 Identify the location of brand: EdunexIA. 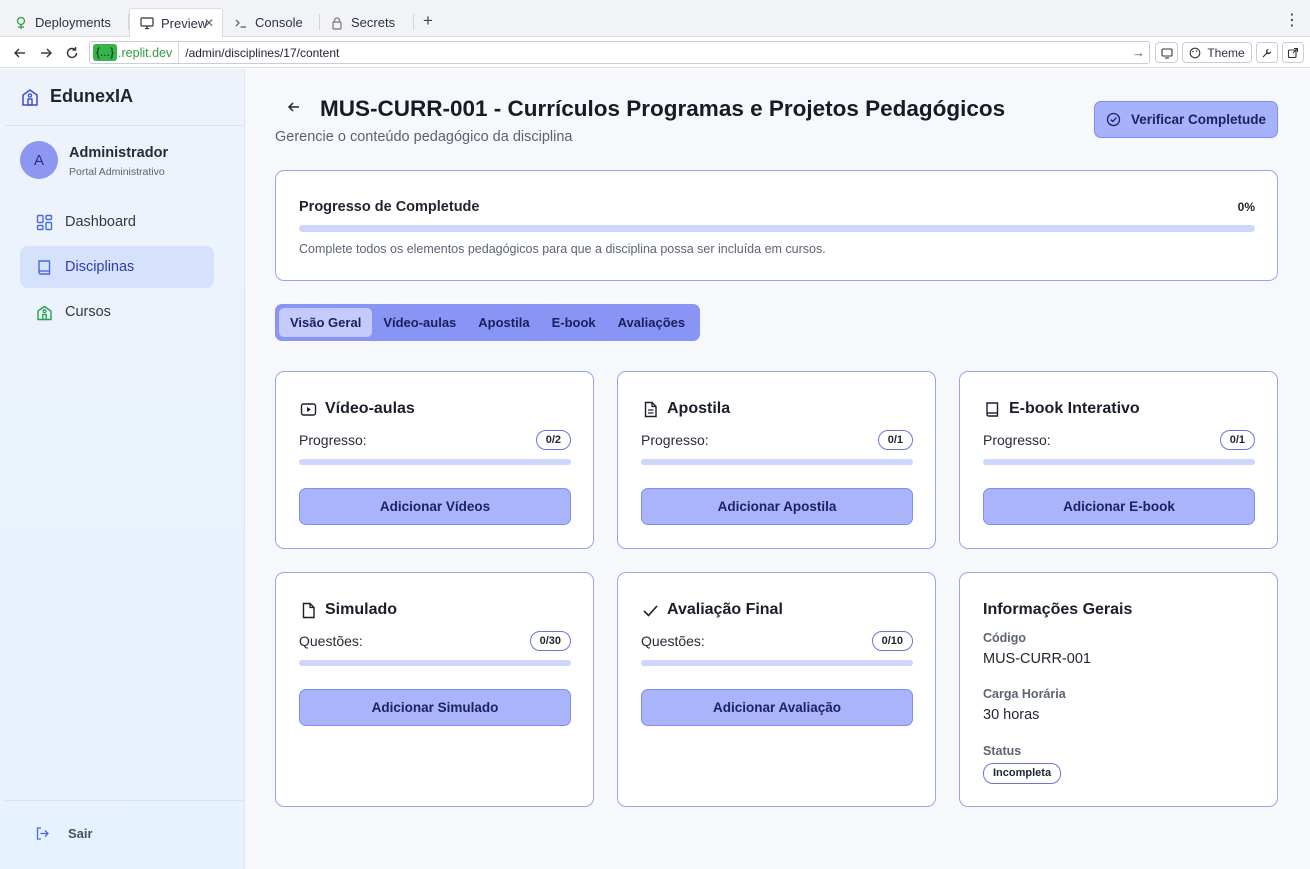
(76, 96).